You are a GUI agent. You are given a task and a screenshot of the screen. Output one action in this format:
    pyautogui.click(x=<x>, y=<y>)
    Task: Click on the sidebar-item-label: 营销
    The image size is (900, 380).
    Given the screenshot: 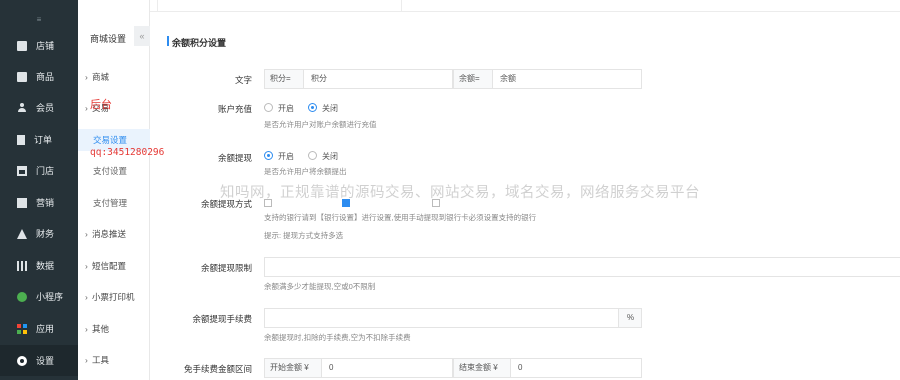 What is the action you would take?
    pyautogui.click(x=45, y=203)
    